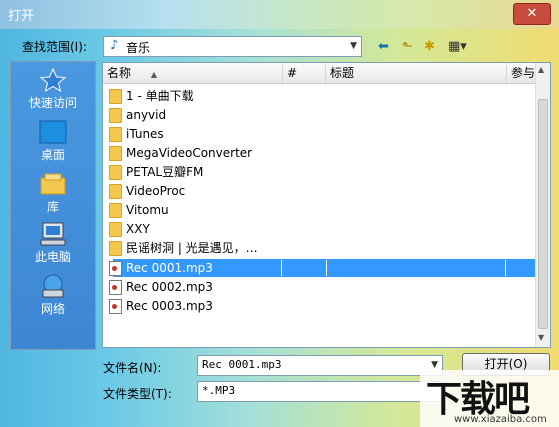 The height and width of the screenshot is (427, 559). Describe the element at coordinates (532, 14) in the screenshot. I see `close-button: ✕` at that location.